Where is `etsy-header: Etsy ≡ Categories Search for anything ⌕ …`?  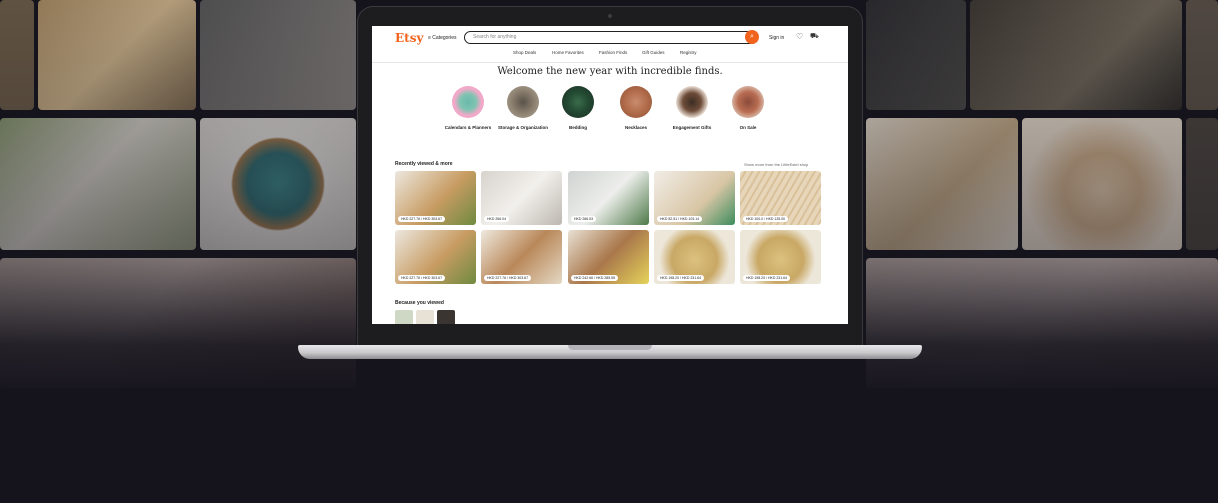 etsy-header: Etsy ≡ Categories Search for anything ⌕ … is located at coordinates (610, 44).